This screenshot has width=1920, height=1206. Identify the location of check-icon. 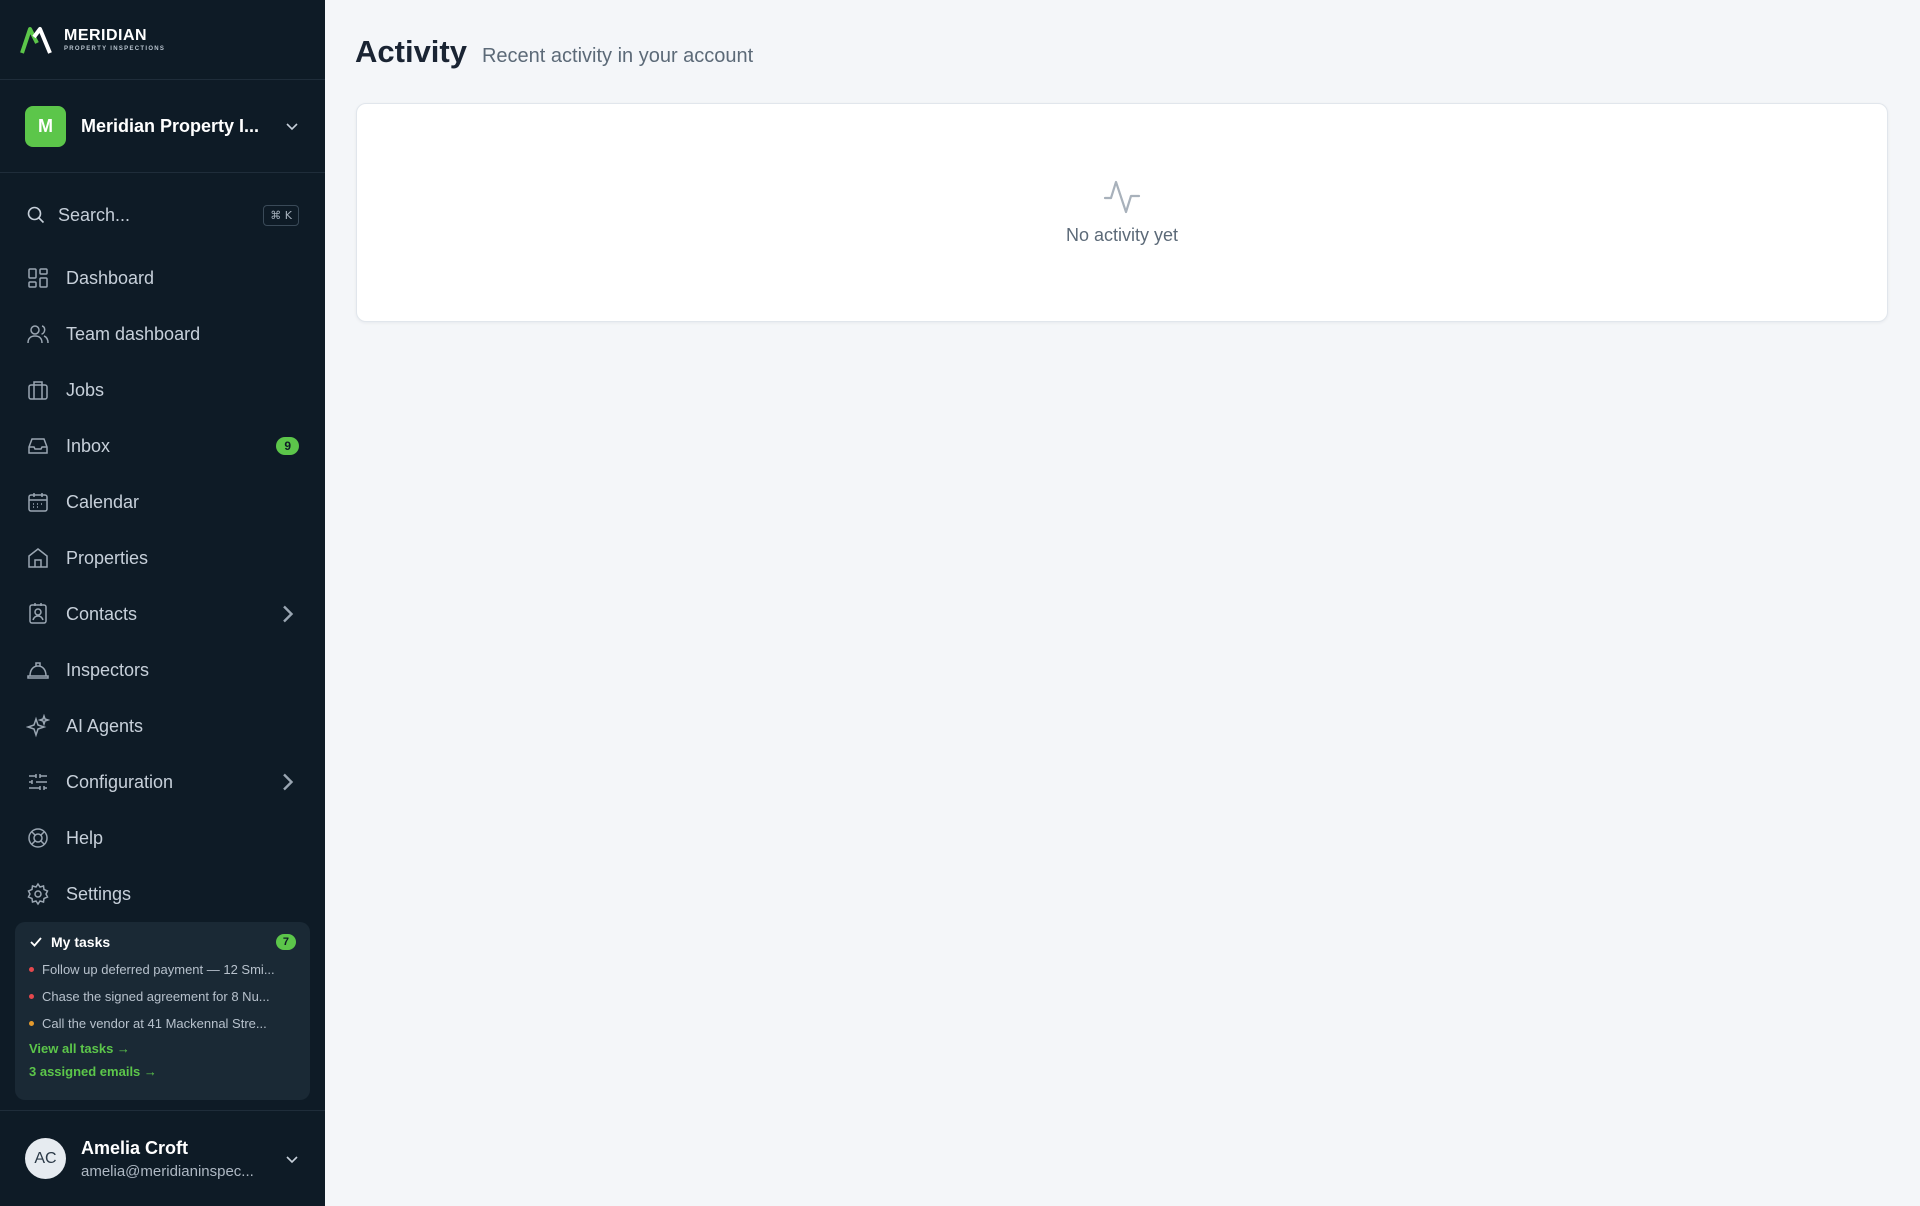
(36, 942).